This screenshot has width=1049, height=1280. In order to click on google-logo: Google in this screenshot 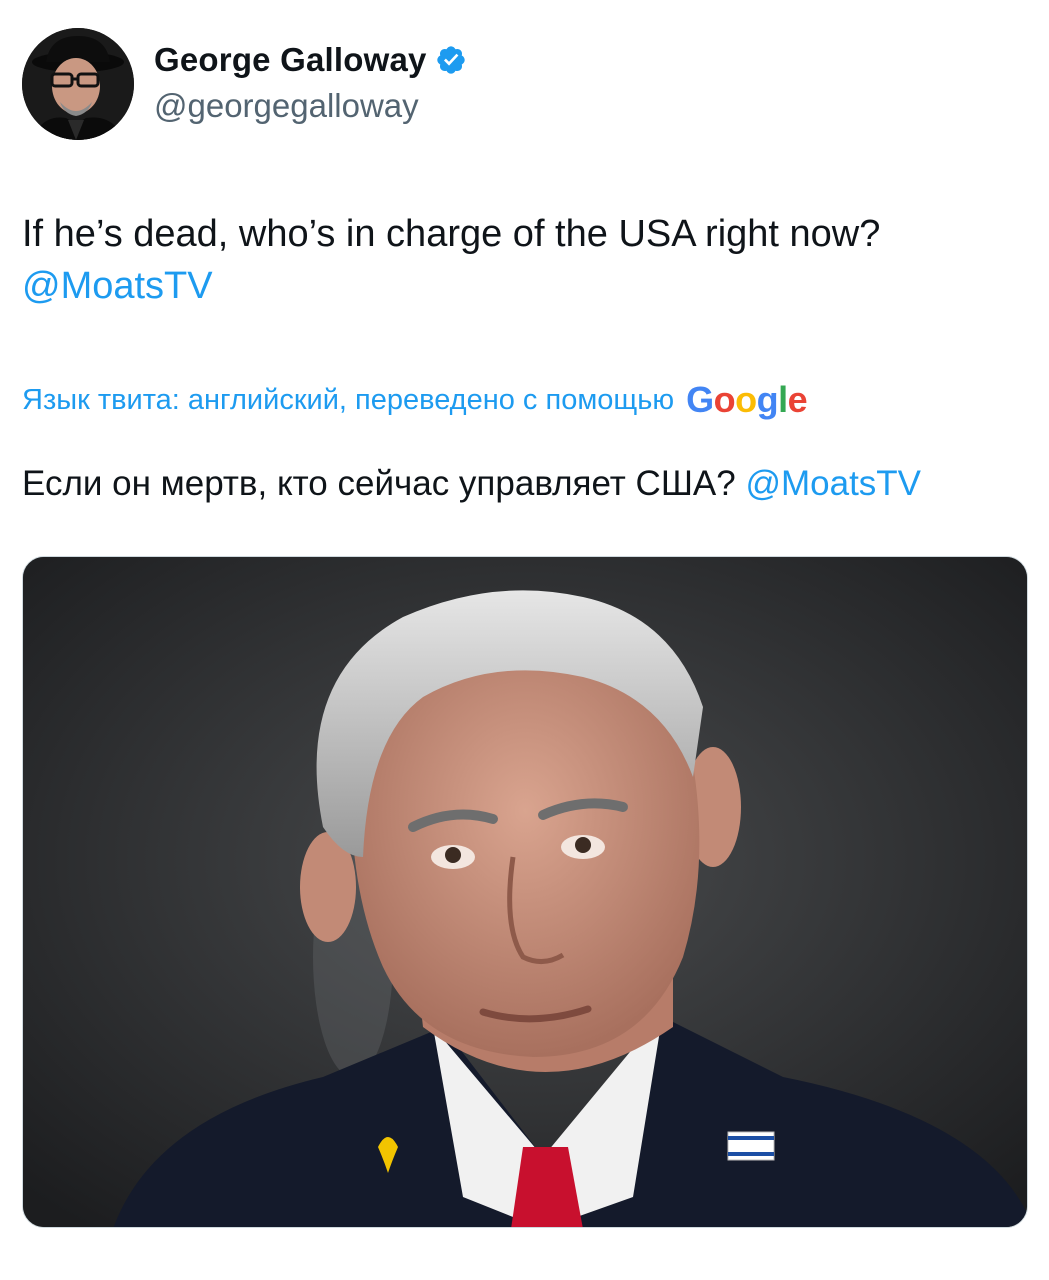, I will do `click(747, 399)`.